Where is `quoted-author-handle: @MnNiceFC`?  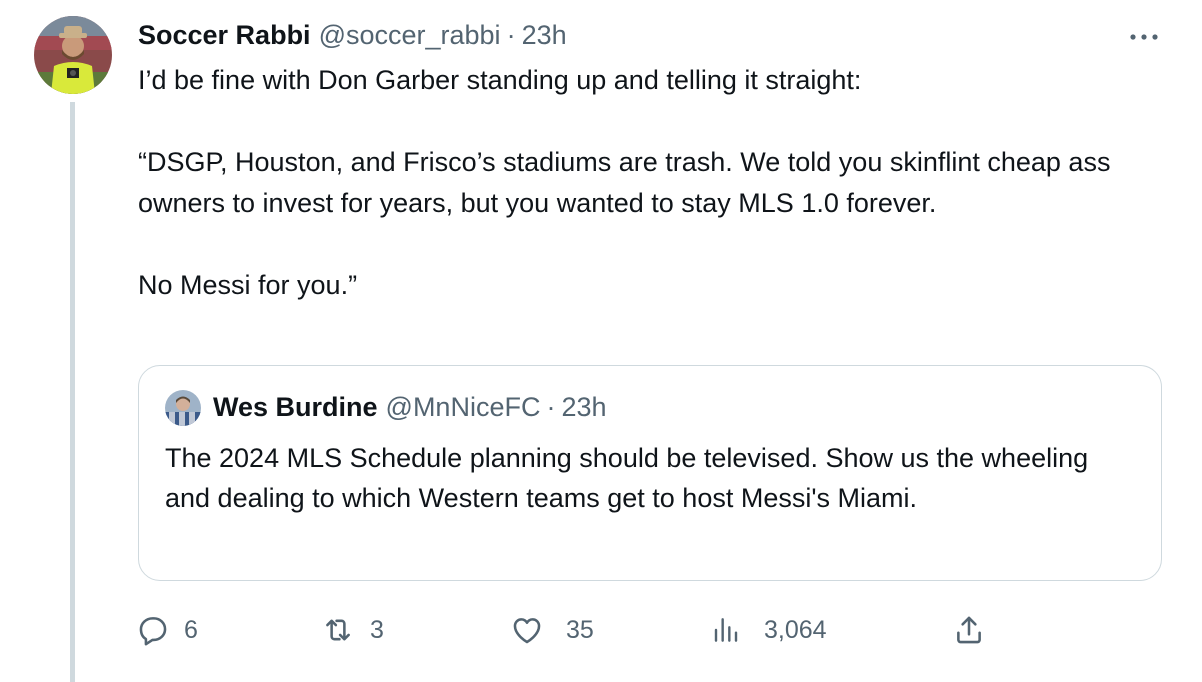 quoted-author-handle: @MnNiceFC is located at coordinates (463, 407).